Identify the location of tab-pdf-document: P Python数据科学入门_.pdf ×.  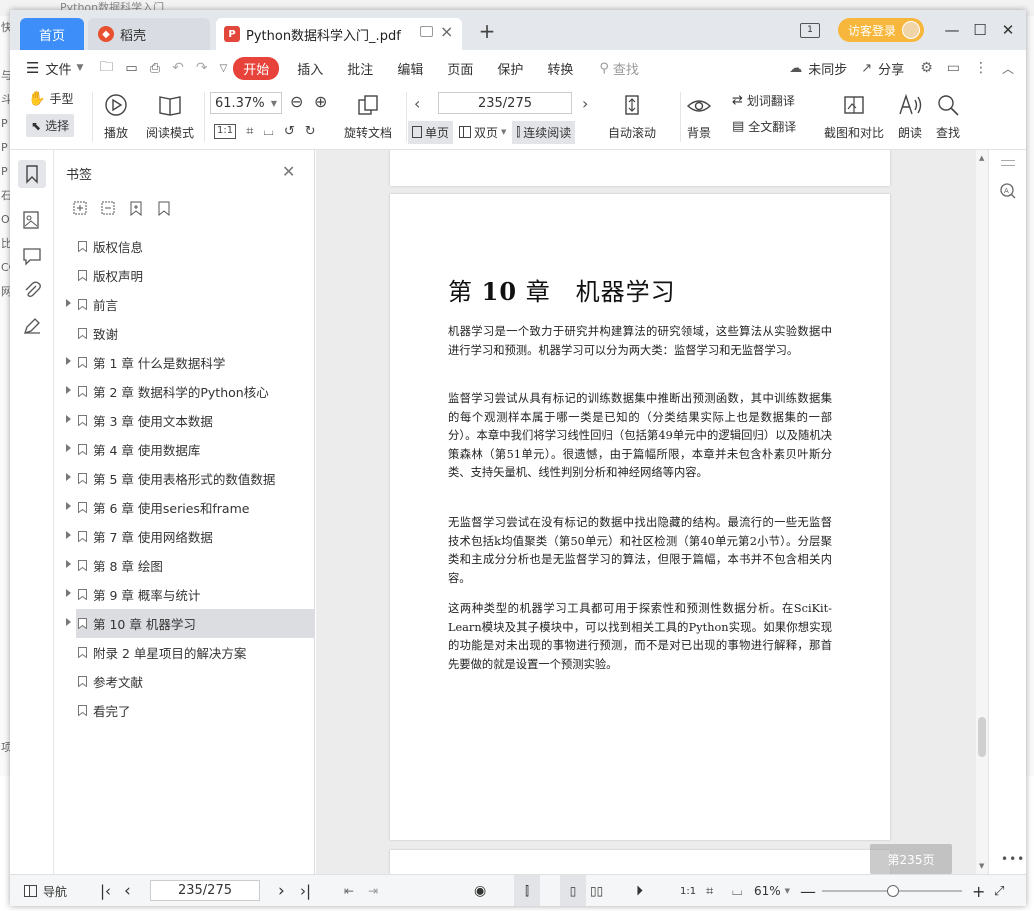
(339, 34).